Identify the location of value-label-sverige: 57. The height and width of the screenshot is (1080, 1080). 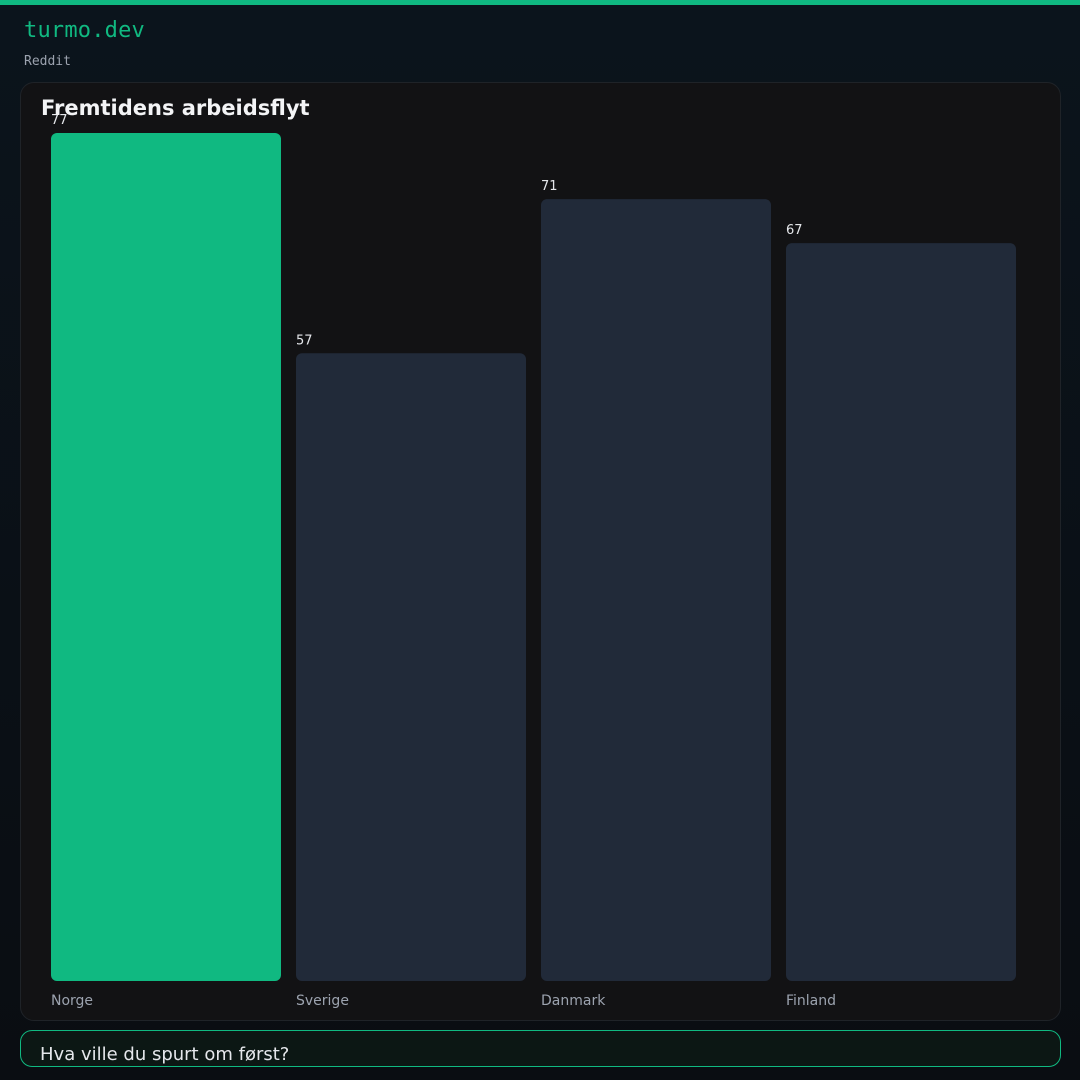
(304, 340).